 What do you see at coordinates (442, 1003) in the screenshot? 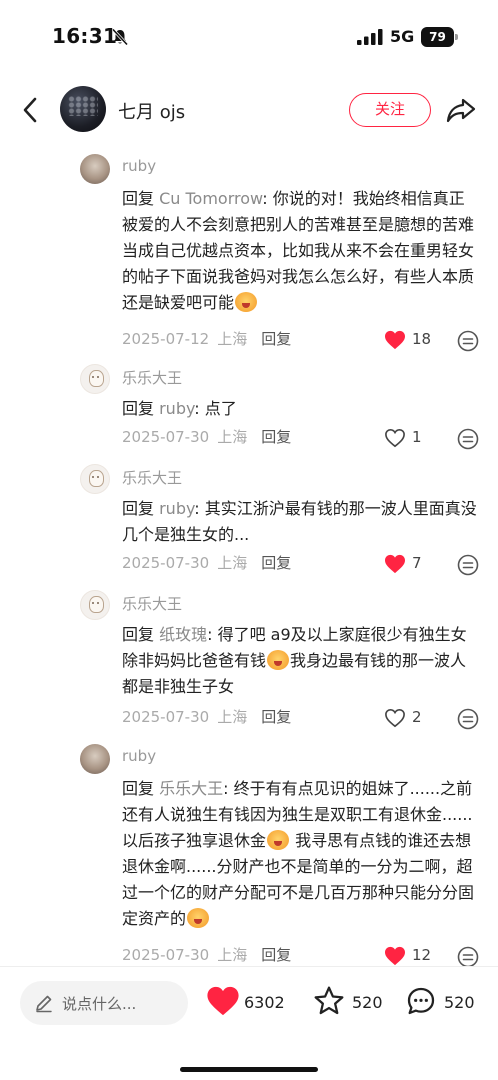
I see `comment-button: 520` at bounding box center [442, 1003].